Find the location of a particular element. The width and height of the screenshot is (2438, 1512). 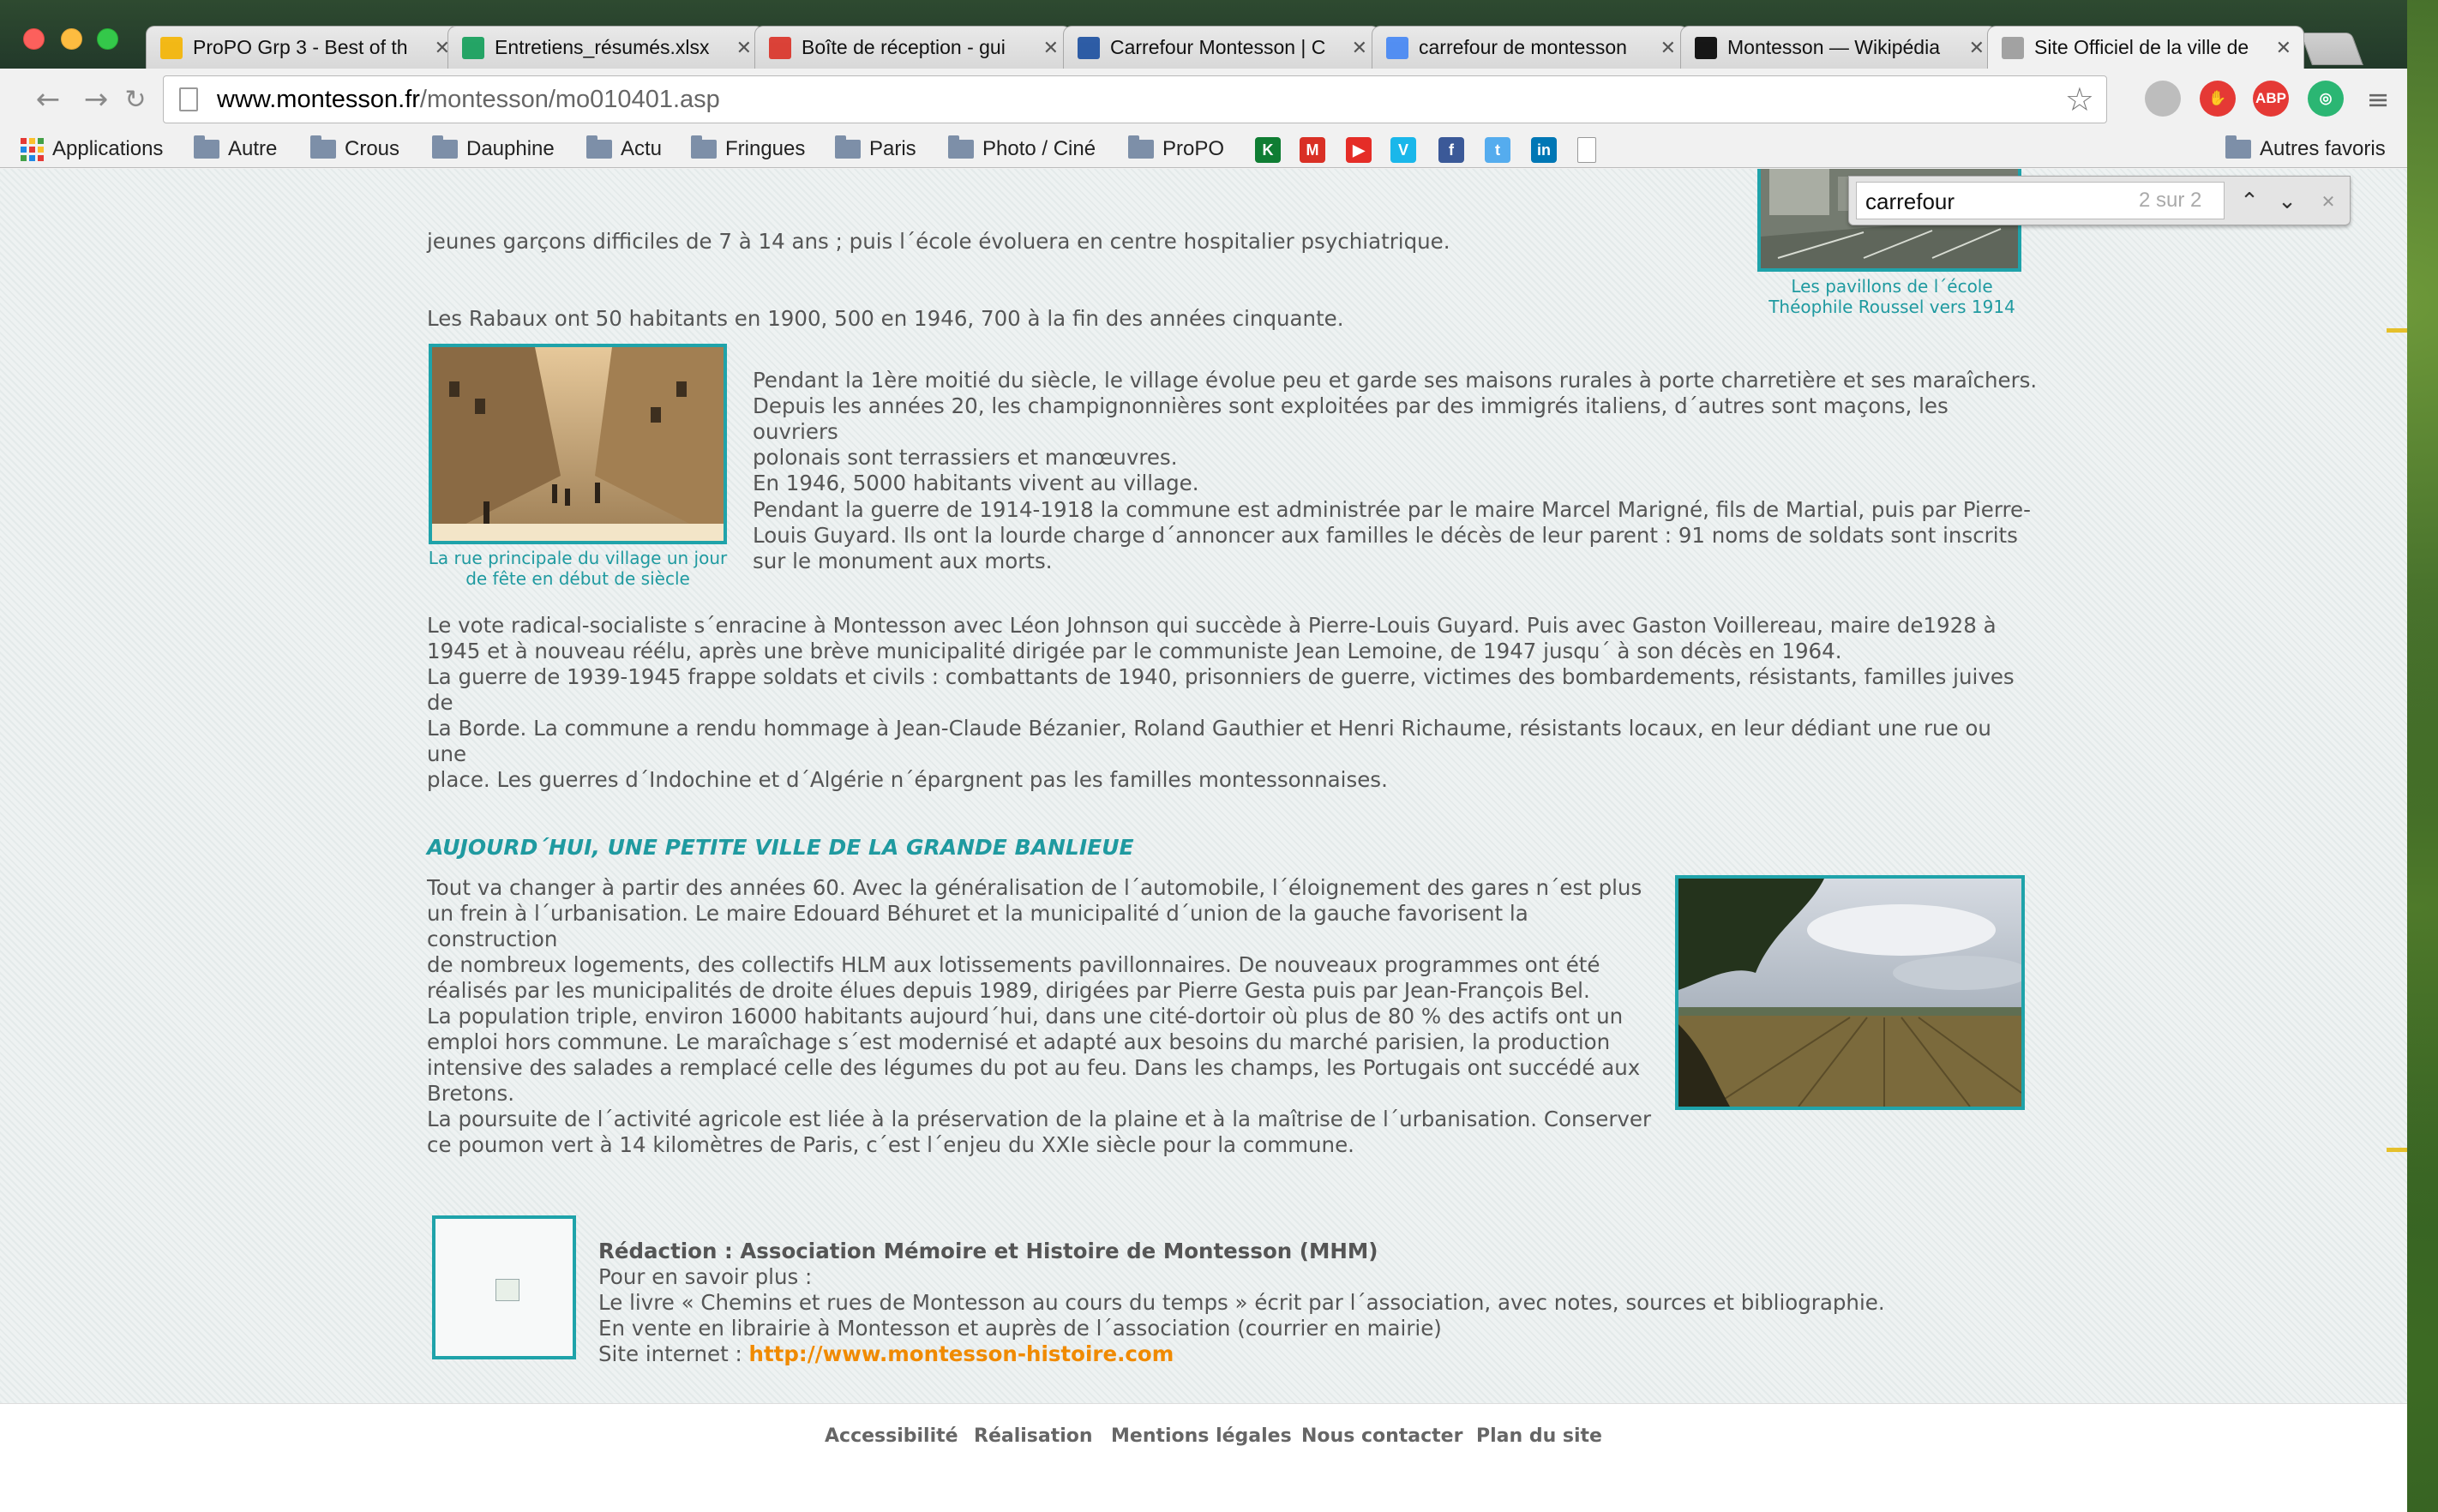

window-close-button is located at coordinates (34, 39).